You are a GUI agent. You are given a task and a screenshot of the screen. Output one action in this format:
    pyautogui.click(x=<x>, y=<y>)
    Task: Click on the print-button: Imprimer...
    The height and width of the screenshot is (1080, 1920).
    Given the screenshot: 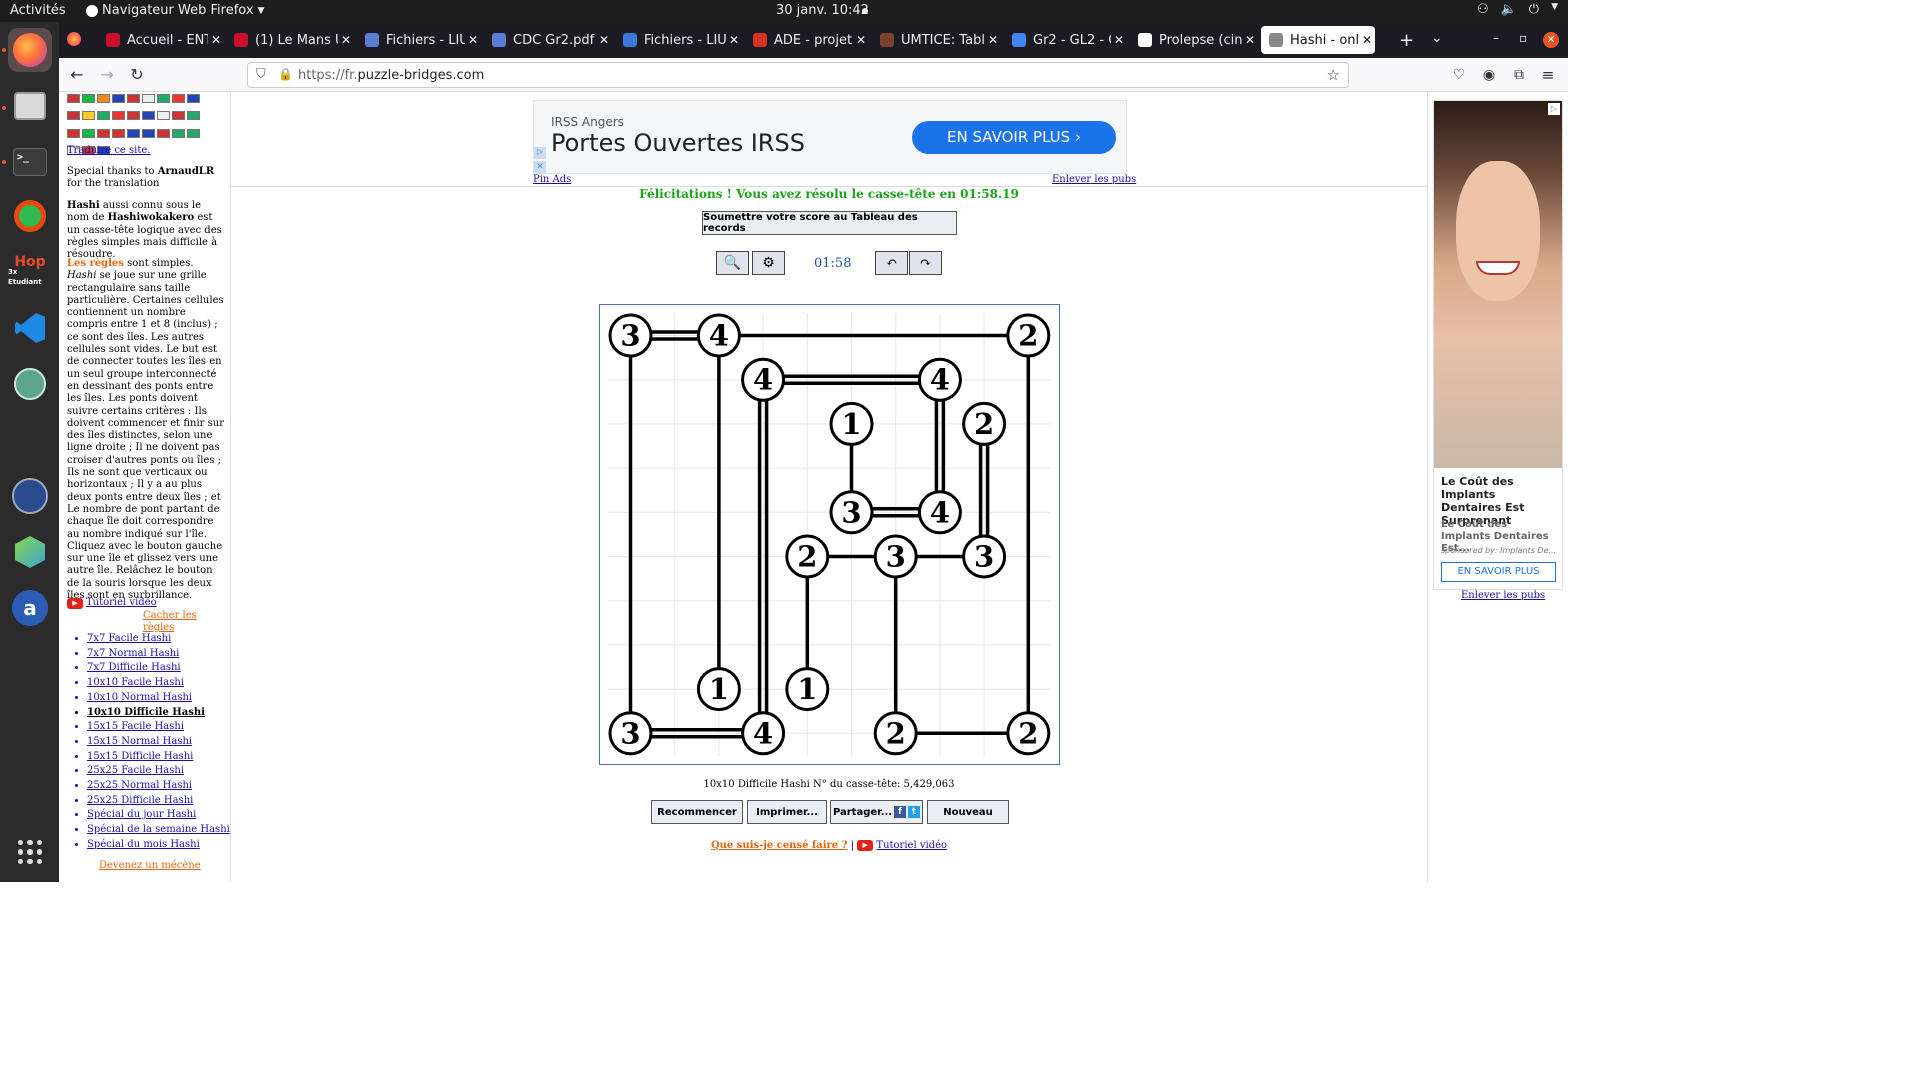 What is the action you would take?
    pyautogui.click(x=787, y=812)
    